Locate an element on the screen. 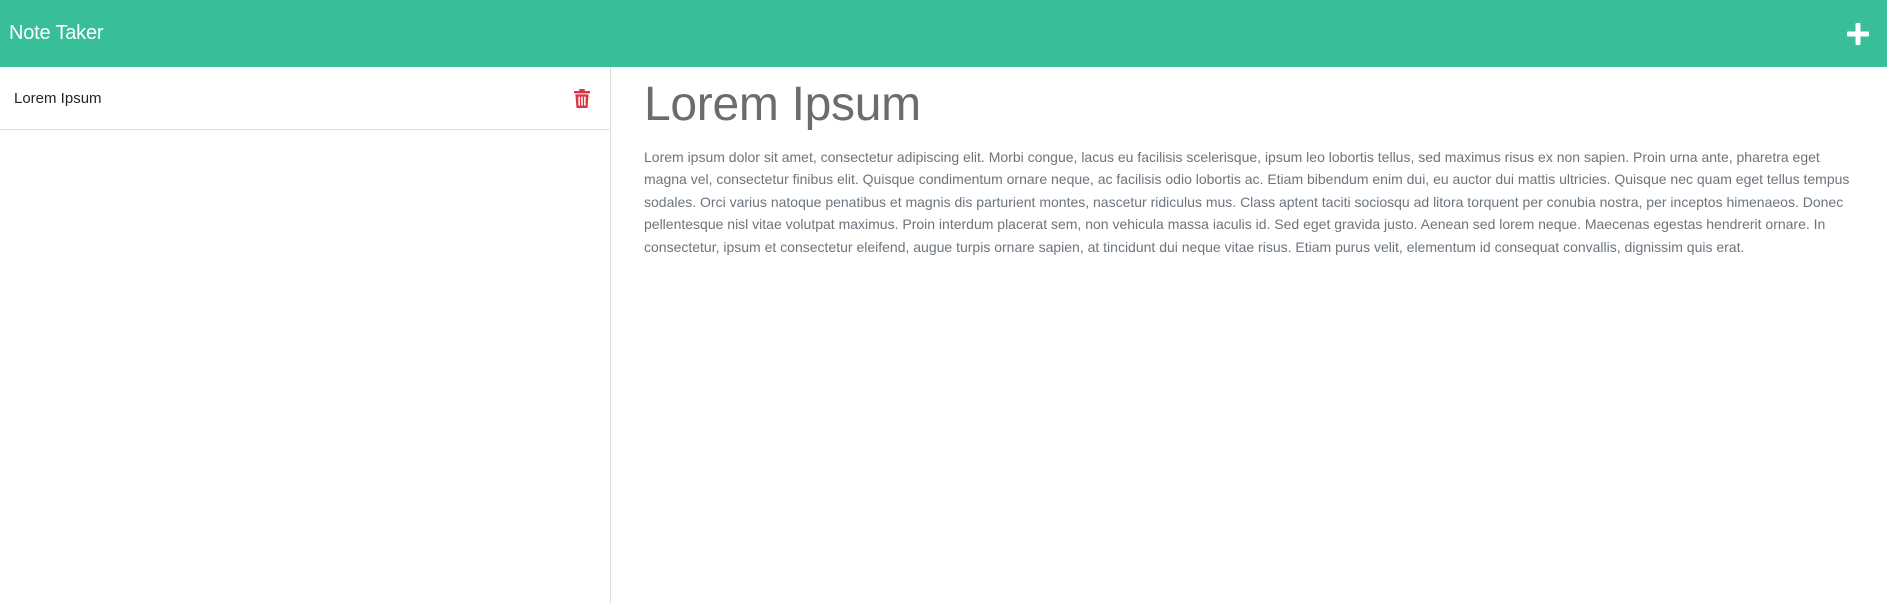 The image size is (1887, 603). note-list-title: Lorem Ipsum is located at coordinates (58, 98).